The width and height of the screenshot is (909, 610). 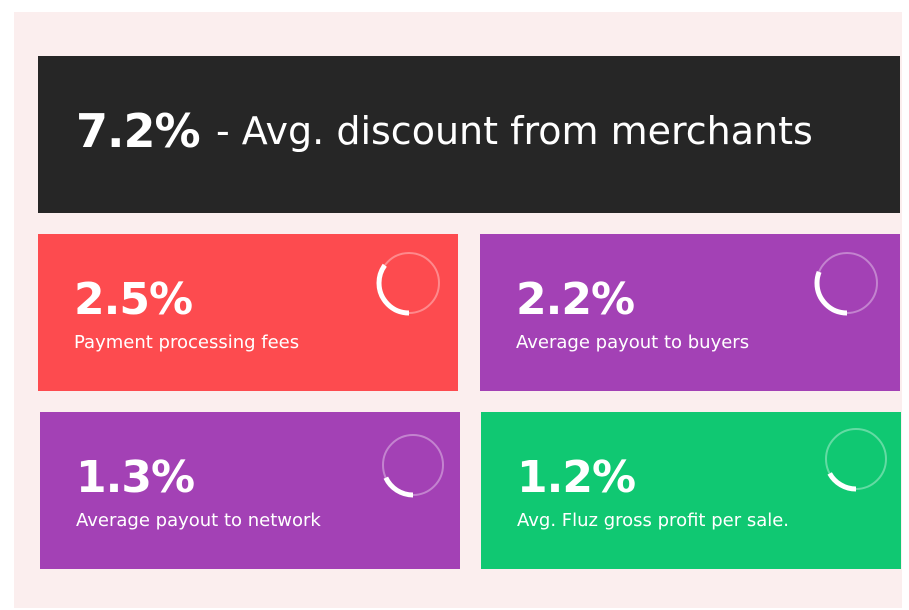 I want to click on stat-value: 1.3%, so click(x=135, y=477).